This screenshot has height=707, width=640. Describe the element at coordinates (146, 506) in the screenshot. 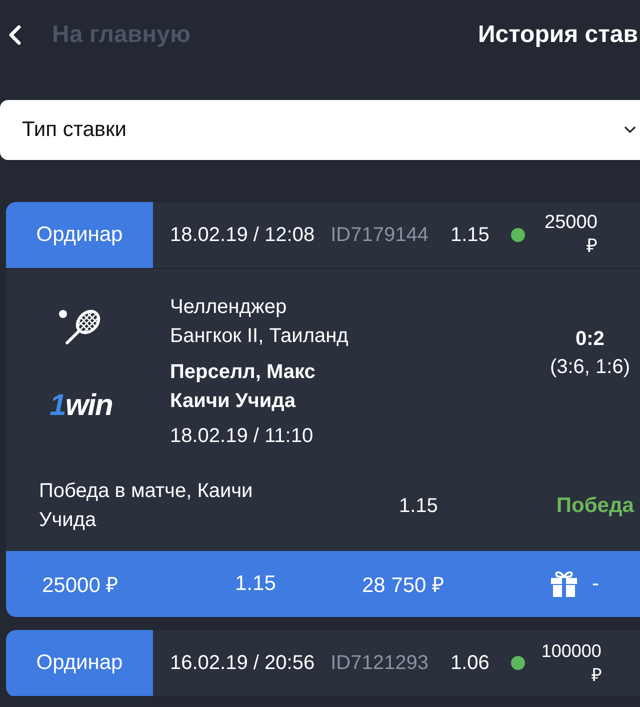

I see `bet-outcome: Победа в матче, Каичи Учида` at that location.